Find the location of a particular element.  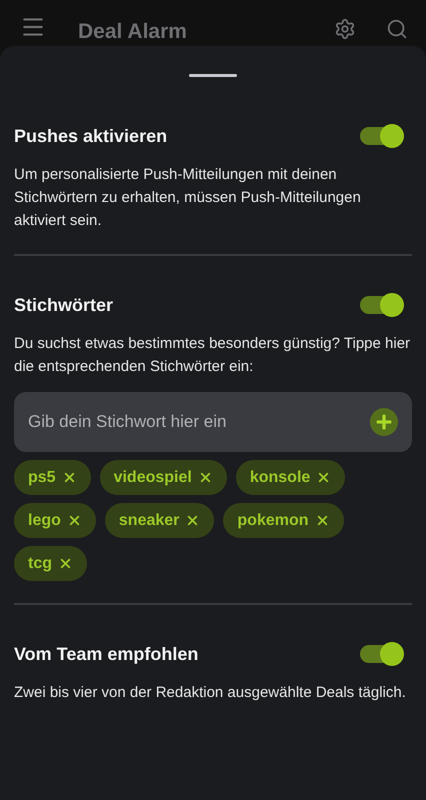

keyword-chip: pokemon is located at coordinates (283, 520).